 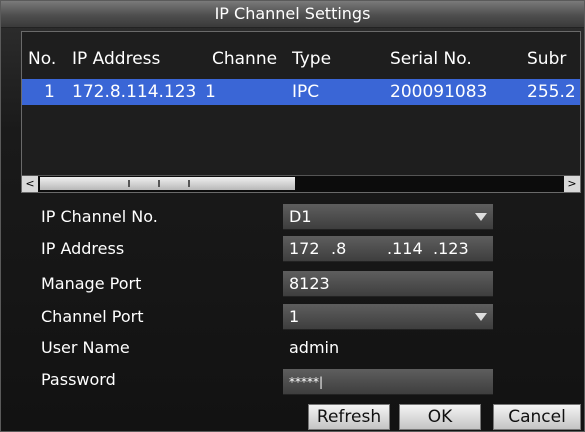 What do you see at coordinates (91, 283) in the screenshot?
I see `manage-port-label: Manage Port` at bounding box center [91, 283].